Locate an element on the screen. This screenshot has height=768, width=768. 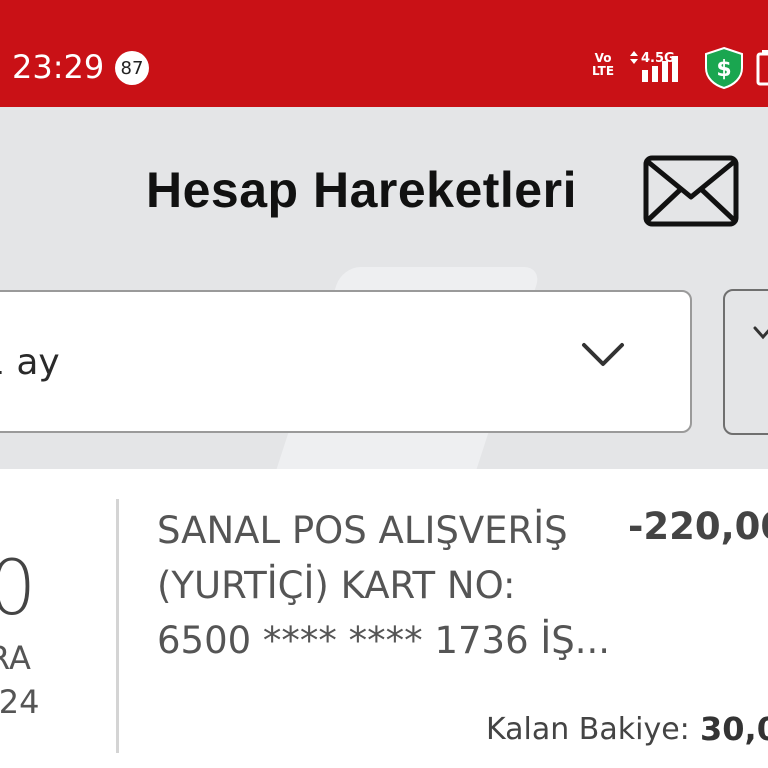
status-bar: 23:29 87 Vo LTE 4.5G $ is located at coordinates (384, 53).